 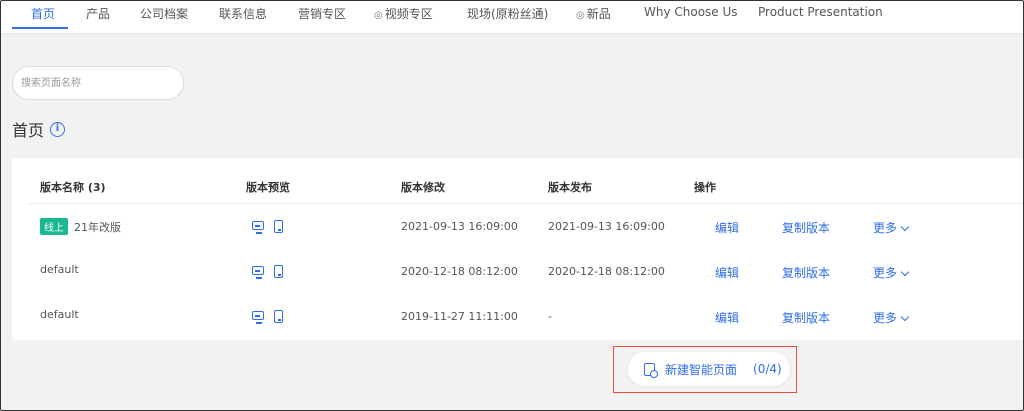 I want to click on tab-marketing: 营销专区, so click(x=322, y=17).